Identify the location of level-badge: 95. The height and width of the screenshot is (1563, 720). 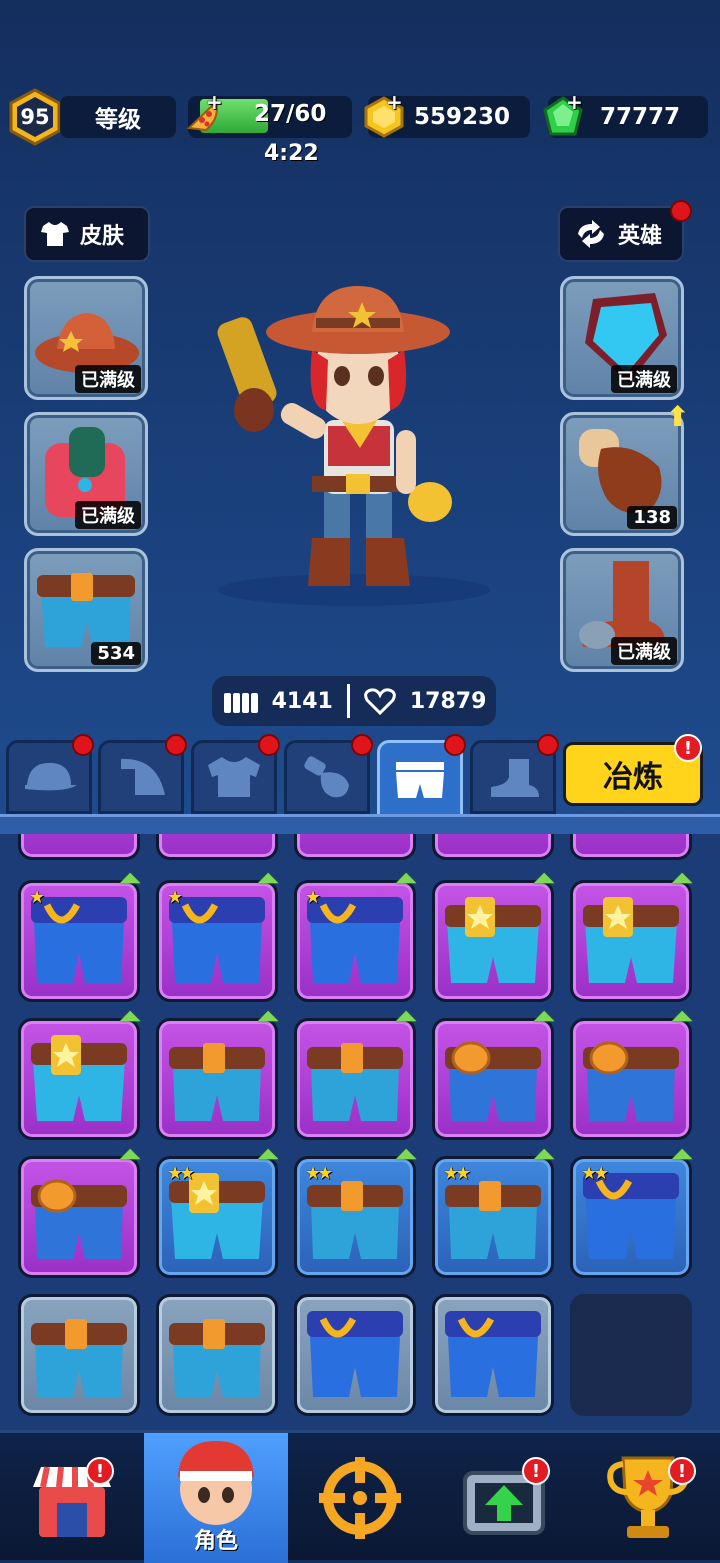
(35, 117).